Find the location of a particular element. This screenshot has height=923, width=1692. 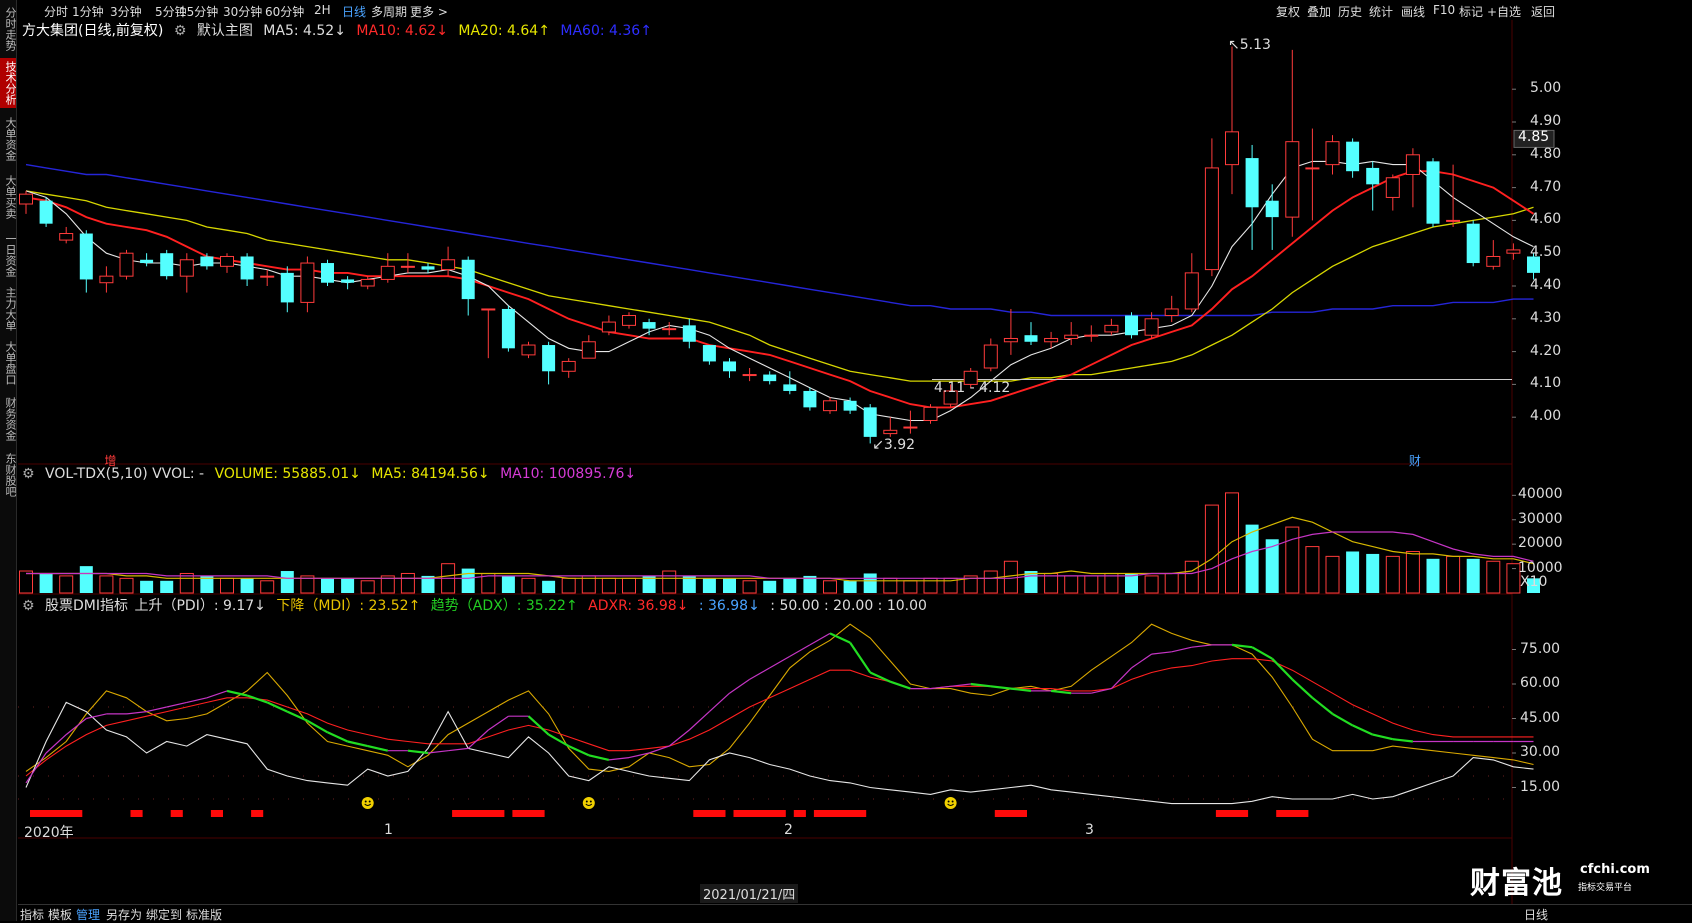

bottom-tool-3: 另存为 is located at coordinates (124, 914).